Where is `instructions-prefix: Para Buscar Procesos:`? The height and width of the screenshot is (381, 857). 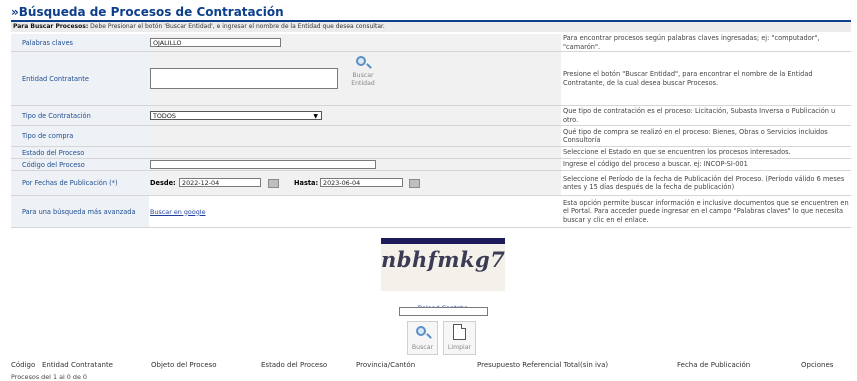 instructions-prefix: Para Buscar Procesos: is located at coordinates (51, 26).